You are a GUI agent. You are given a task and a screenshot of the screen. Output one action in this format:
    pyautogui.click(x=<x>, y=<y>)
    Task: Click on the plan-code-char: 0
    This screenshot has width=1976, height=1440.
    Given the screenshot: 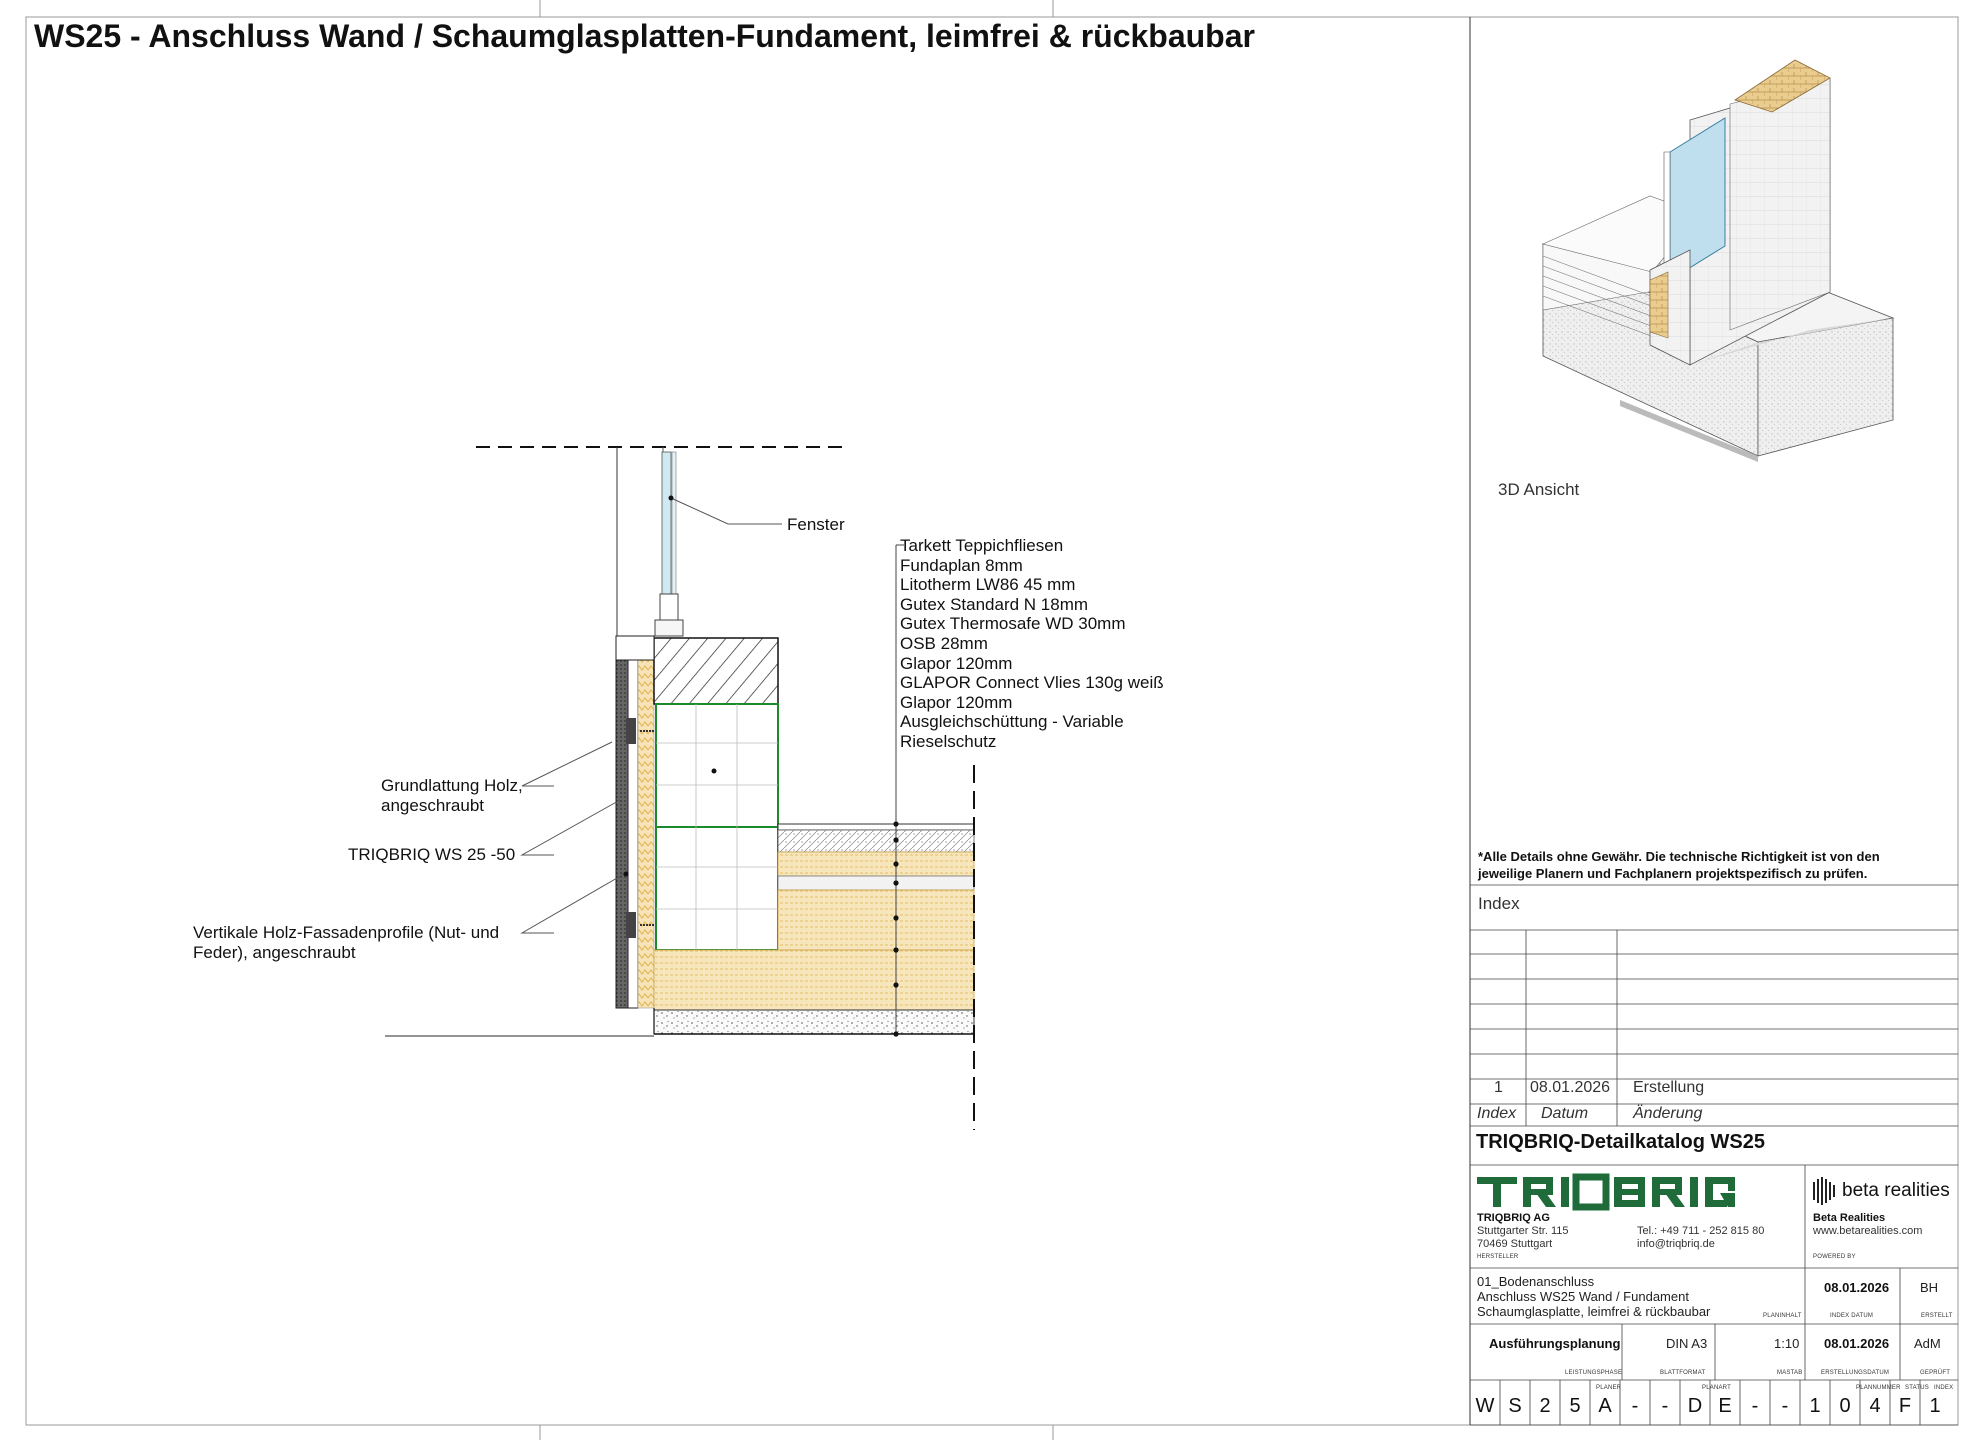 What is the action you would take?
    pyautogui.click(x=1845, y=1406)
    